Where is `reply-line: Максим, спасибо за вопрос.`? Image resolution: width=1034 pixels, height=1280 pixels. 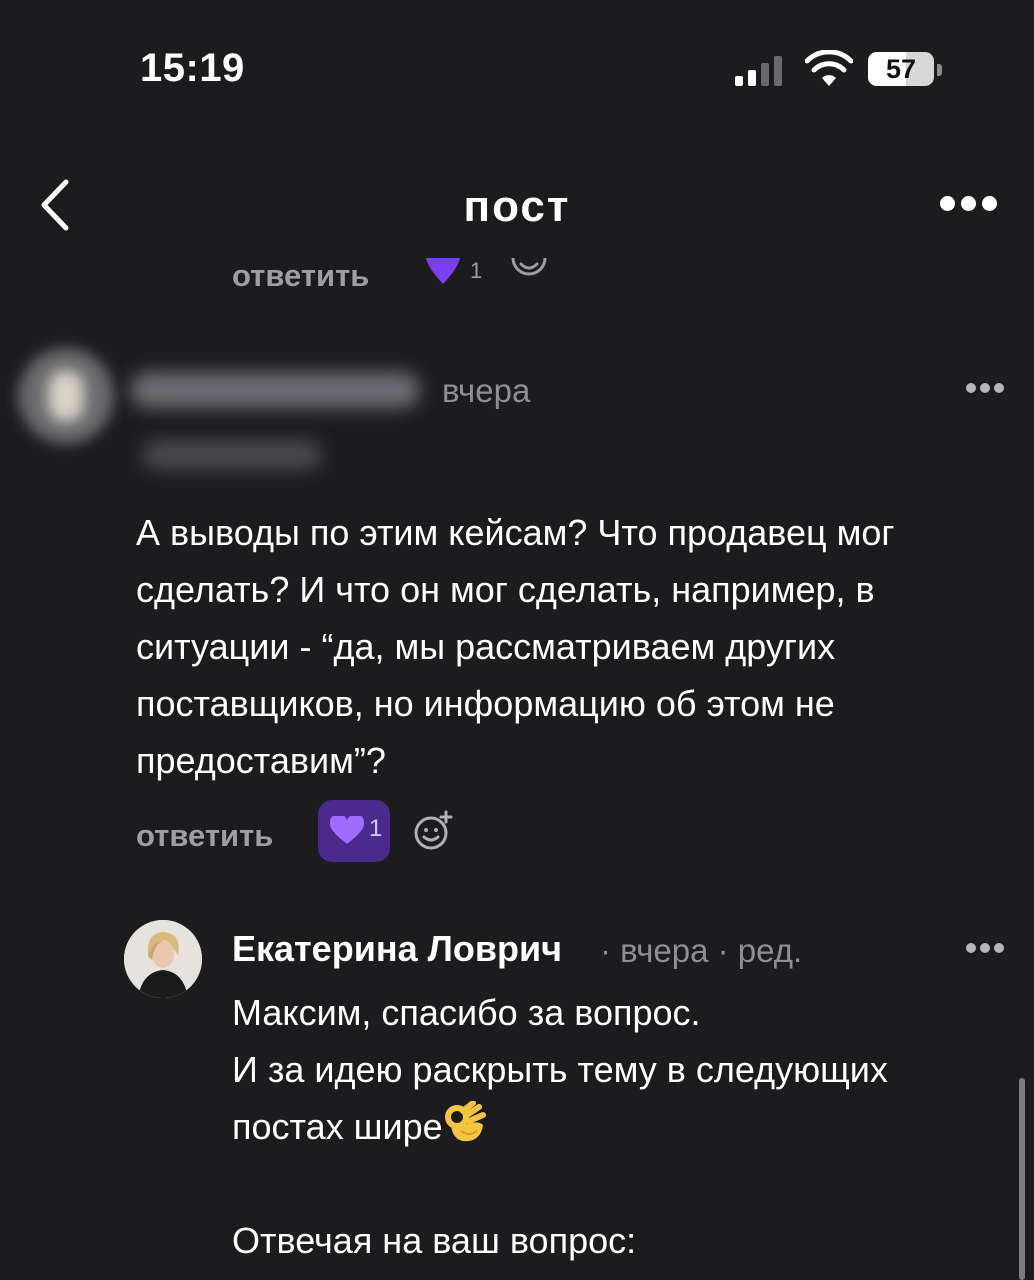 reply-line: Максим, спасибо за вопрос. is located at coordinates (466, 1012).